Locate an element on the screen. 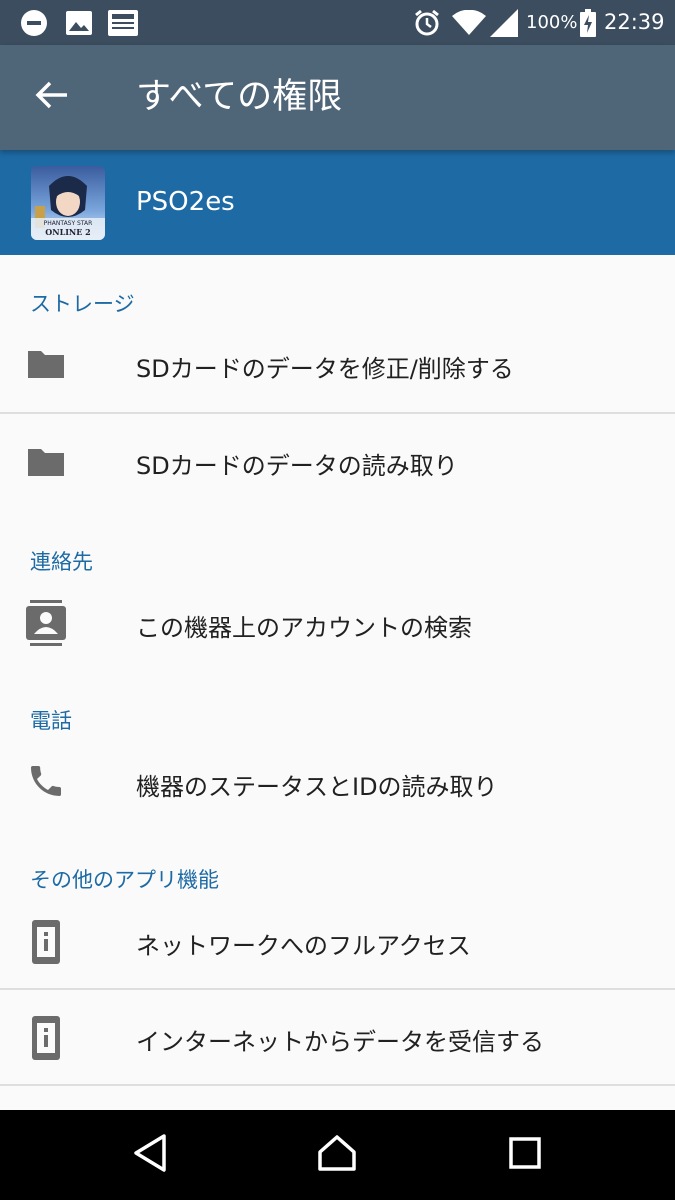 This screenshot has height=1200, width=675. battery-percent: 100% is located at coordinates (552, 22).